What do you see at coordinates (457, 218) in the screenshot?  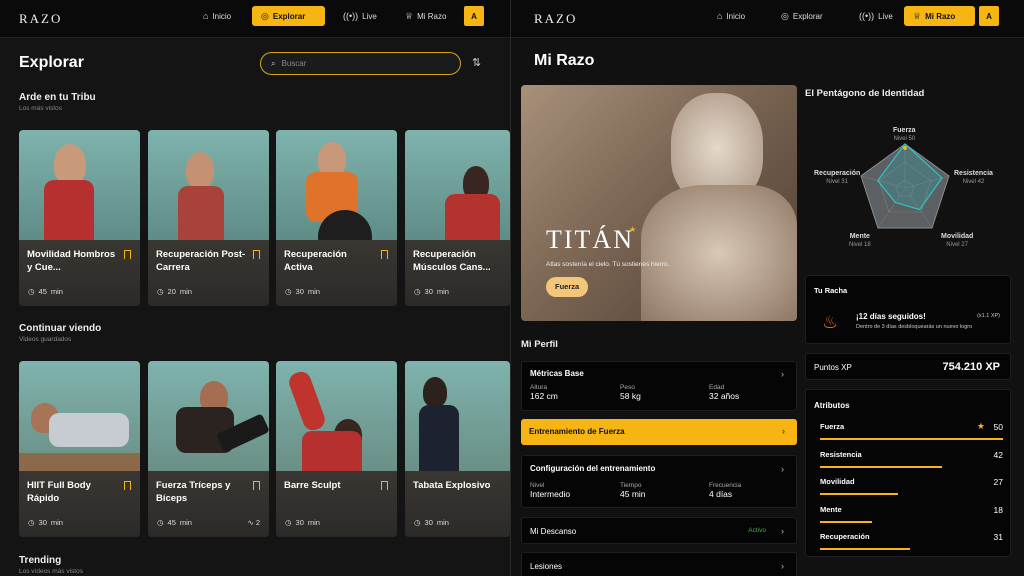 I see `video-card: Recuperación Músculos Cans... ◷ 30 min` at bounding box center [457, 218].